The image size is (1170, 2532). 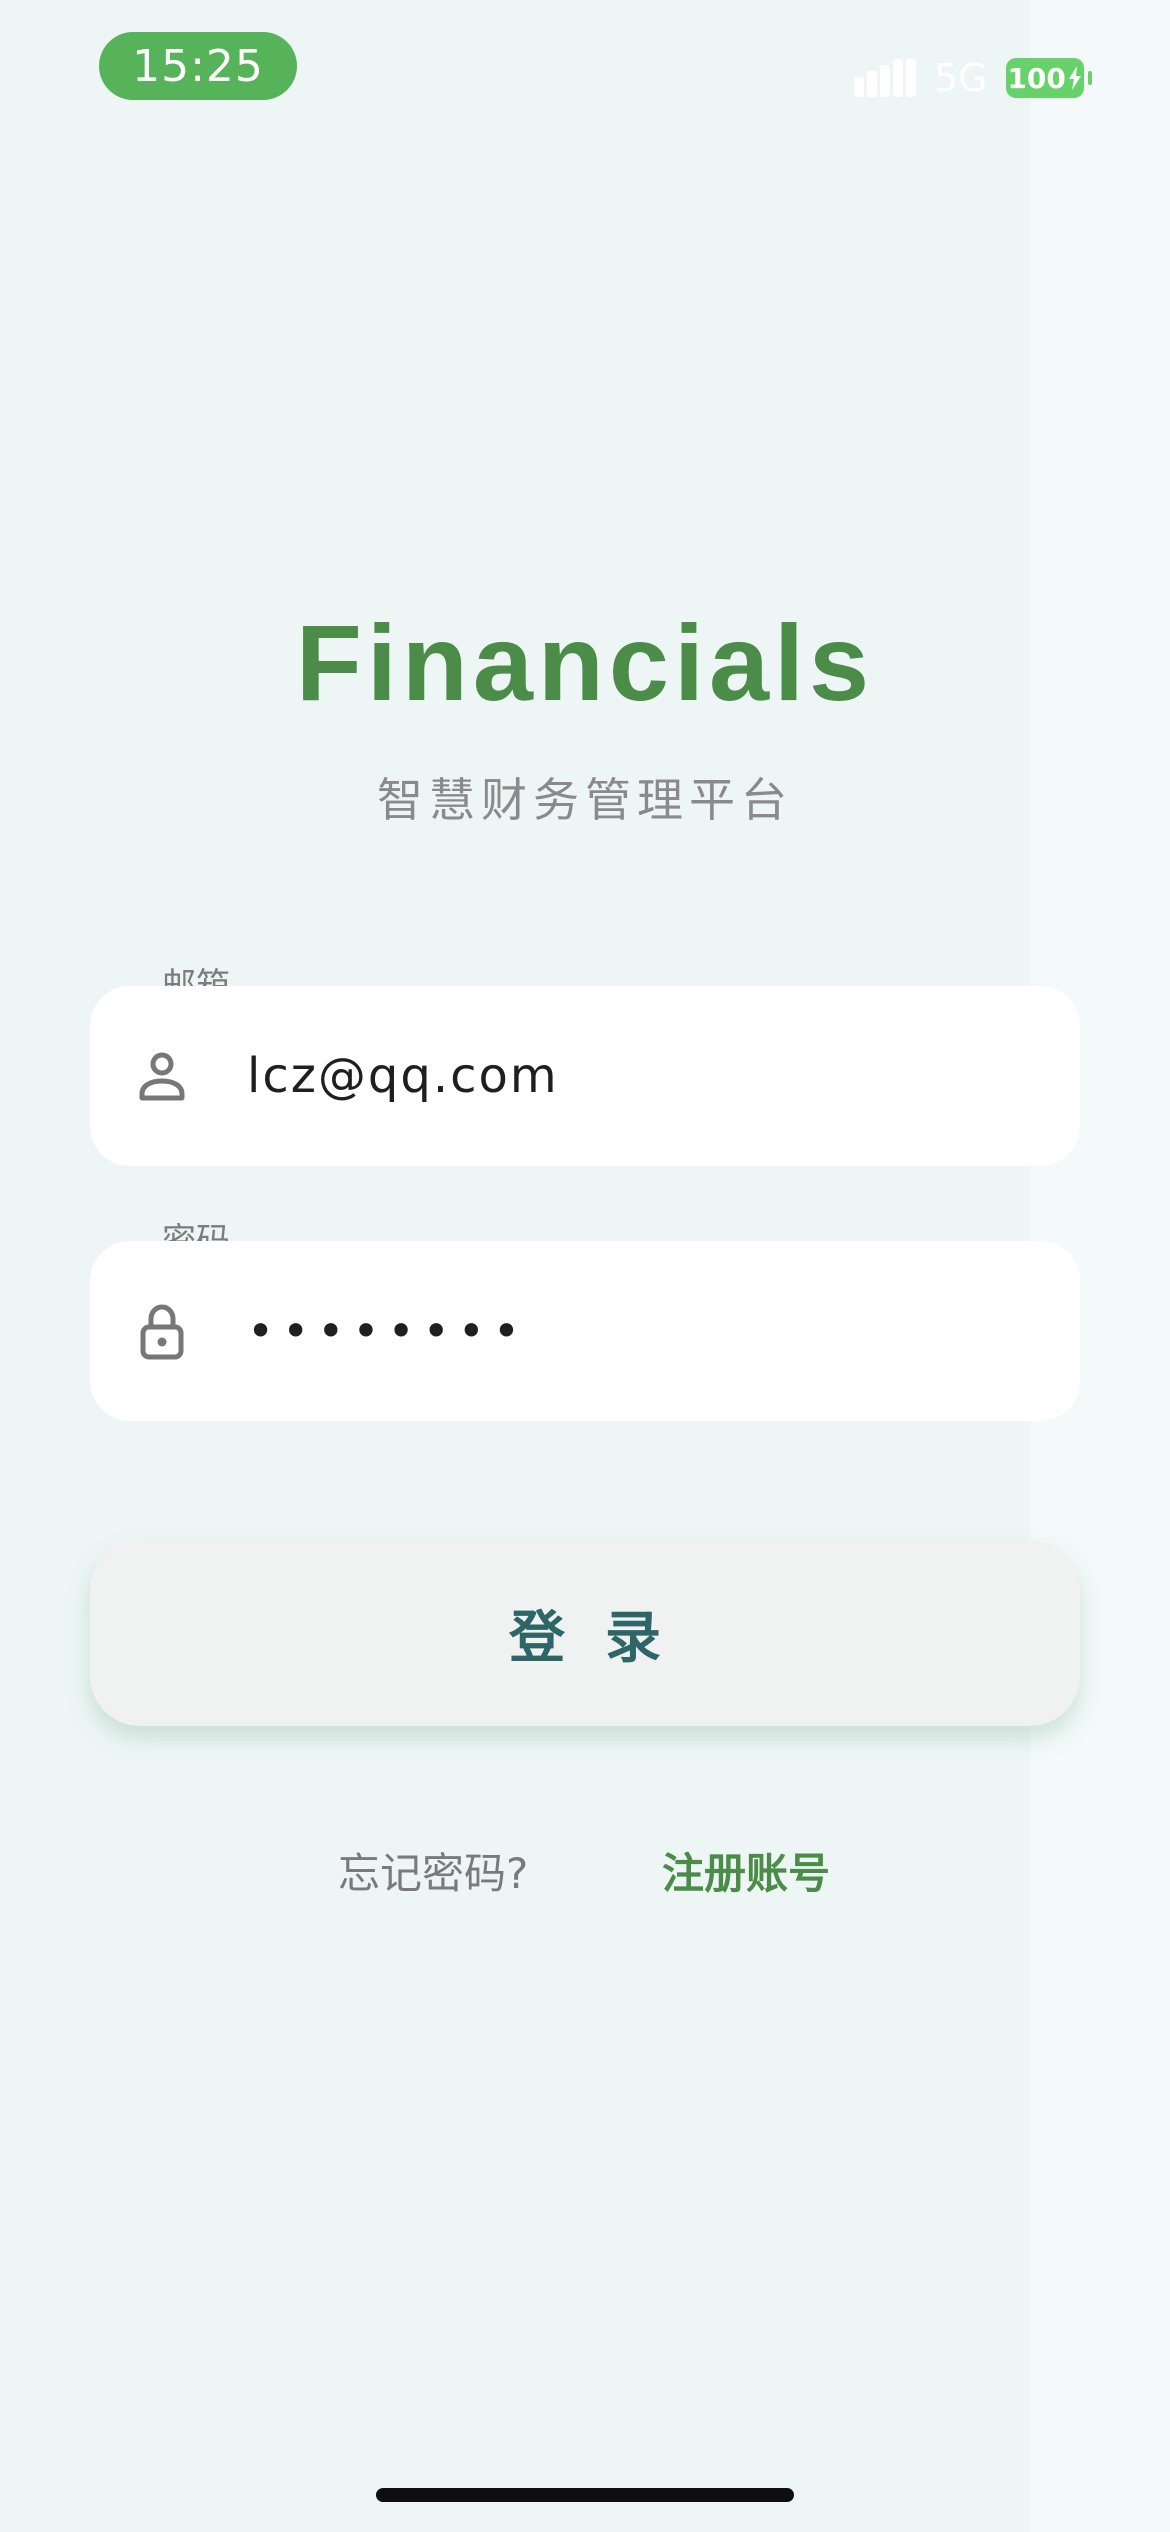 What do you see at coordinates (585, 1076) in the screenshot?
I see `email-field: lcz@qq.com` at bounding box center [585, 1076].